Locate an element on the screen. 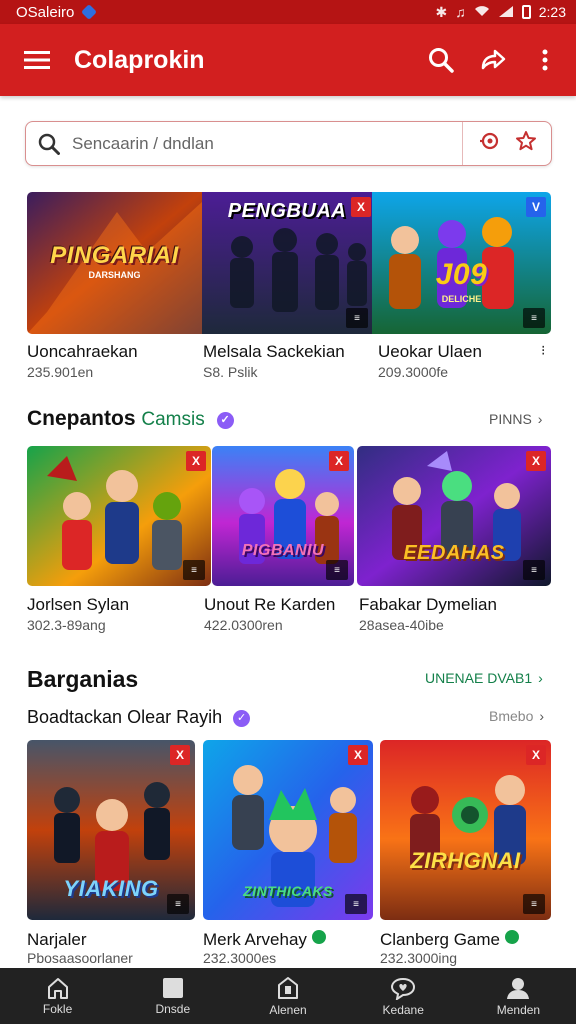 Image resolution: width=576 pixels, height=1024 pixels. art-title: EEDAHAS is located at coordinates (454, 553).